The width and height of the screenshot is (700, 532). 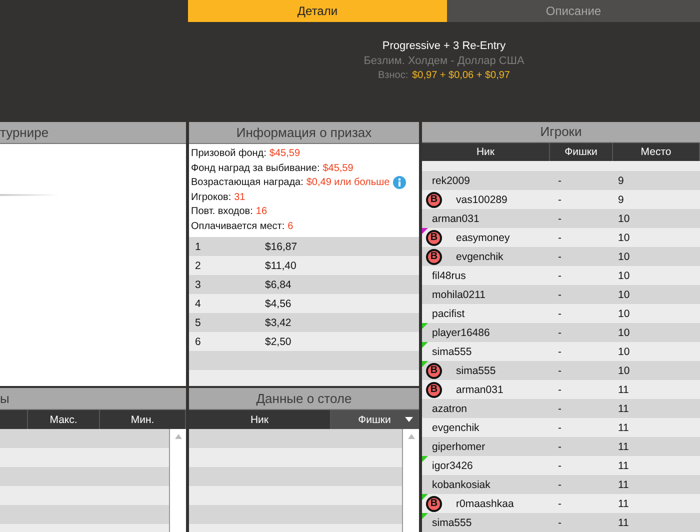 What do you see at coordinates (484, 504) in the screenshot?
I see `player-nick: r0maashkaa` at bounding box center [484, 504].